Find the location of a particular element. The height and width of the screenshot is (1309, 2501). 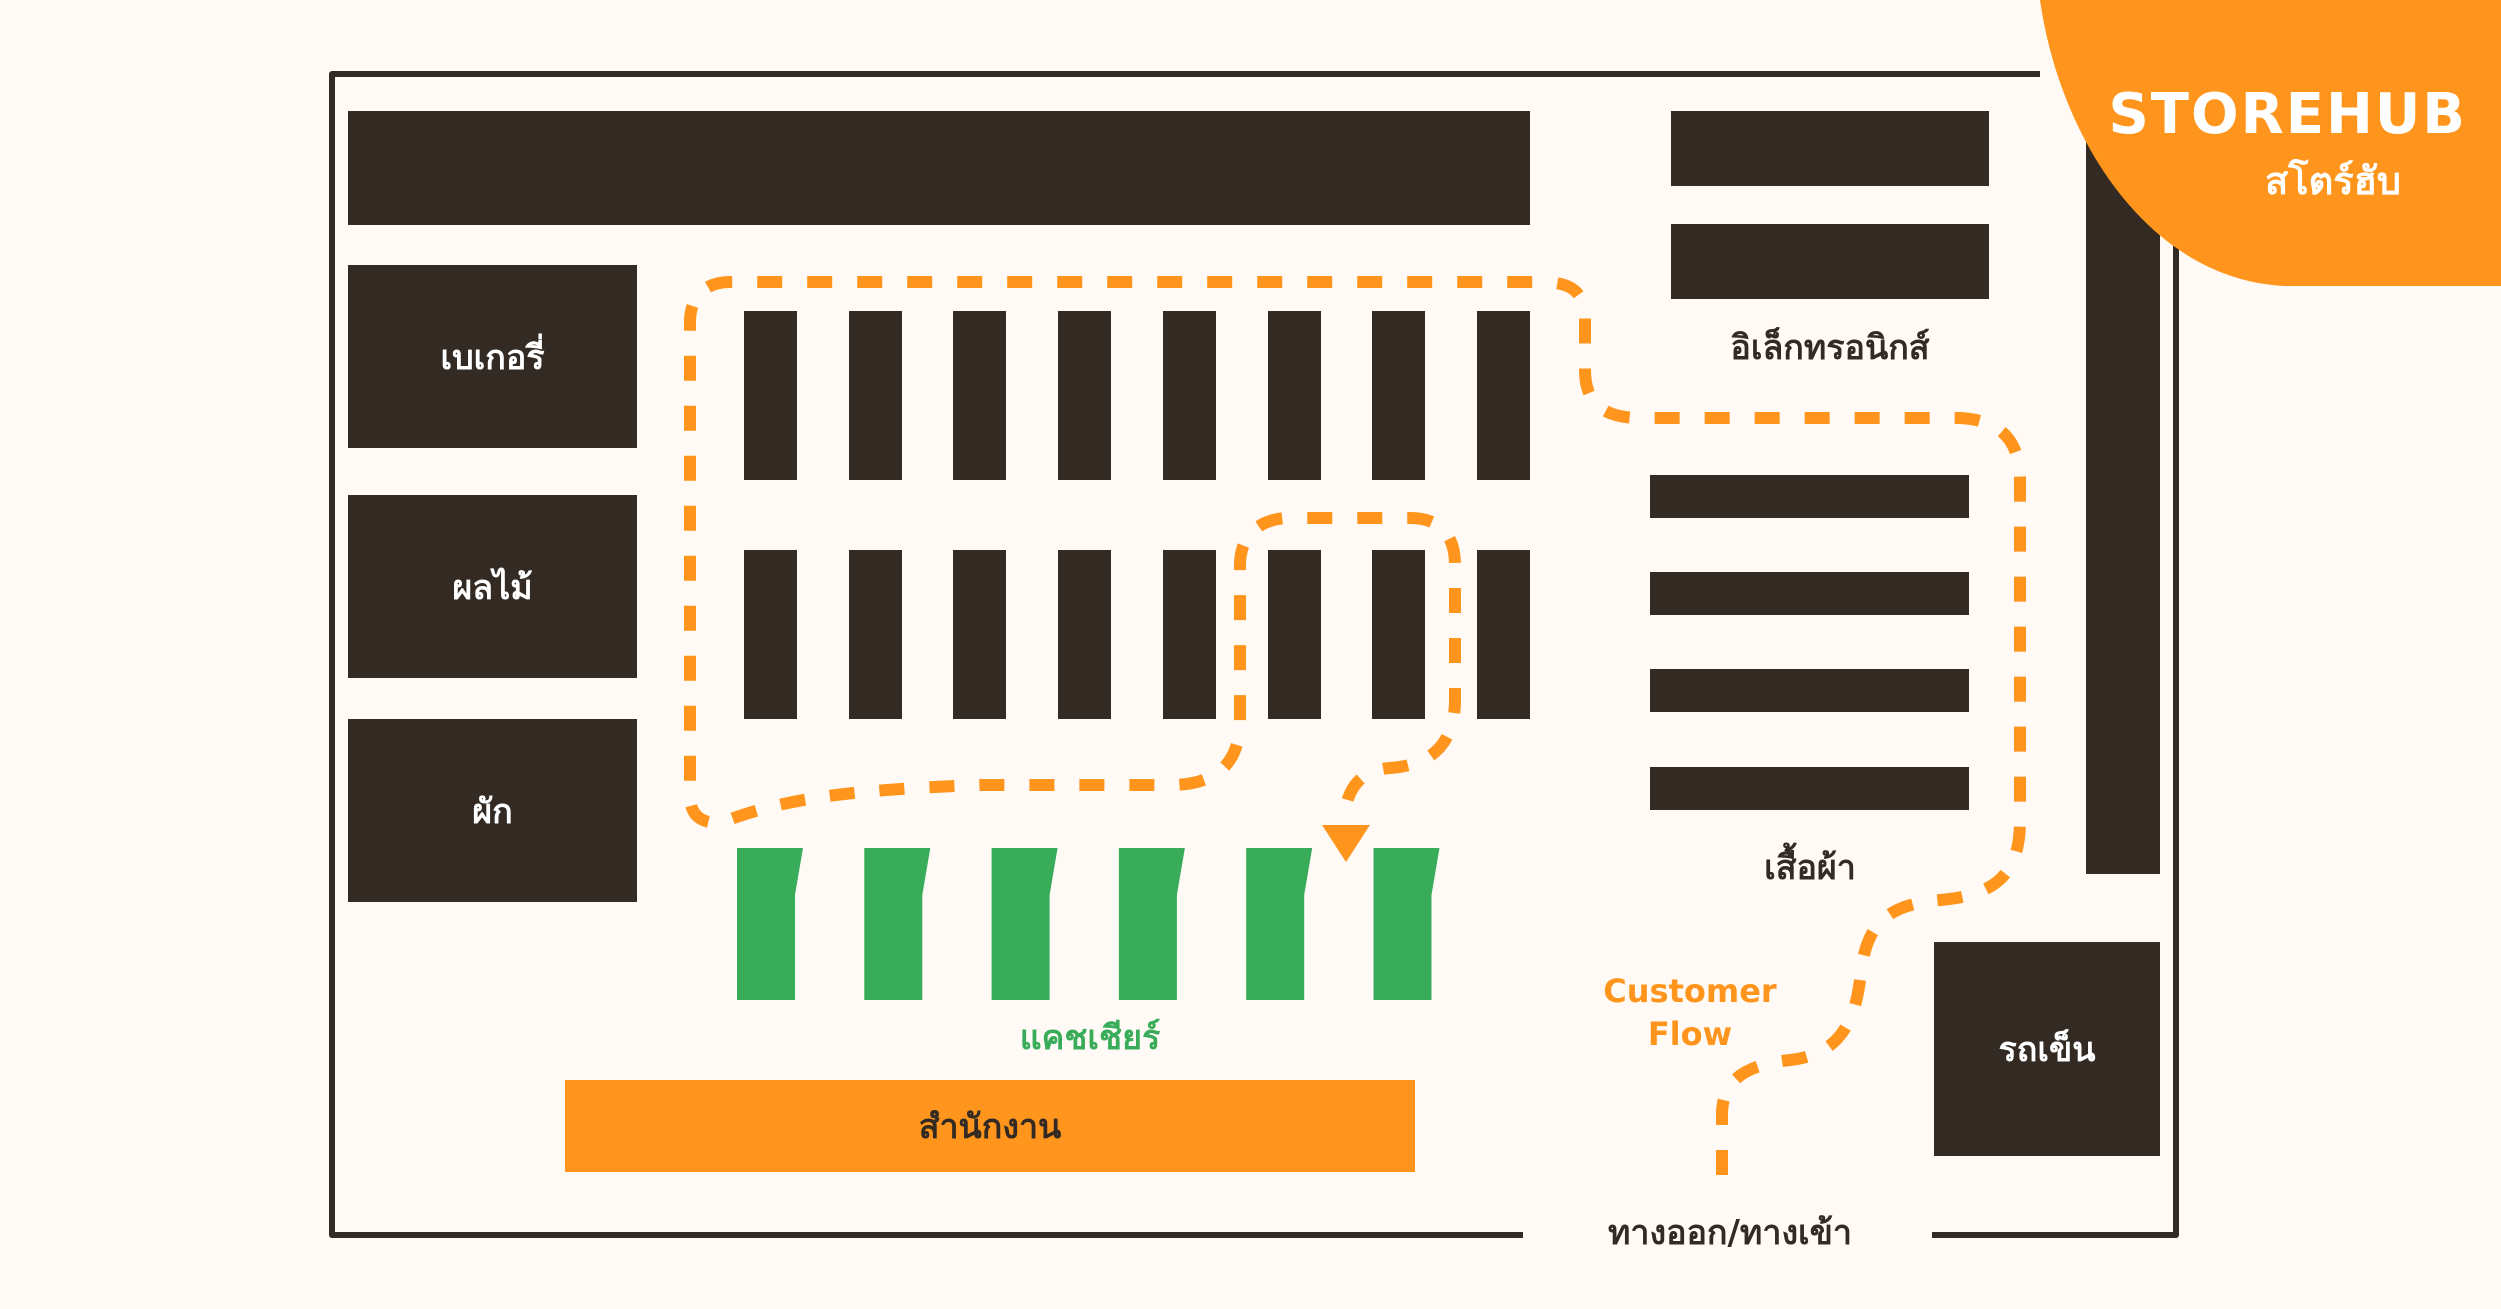

logo-wordmark: STOREHUB is located at coordinates (2287, 114).